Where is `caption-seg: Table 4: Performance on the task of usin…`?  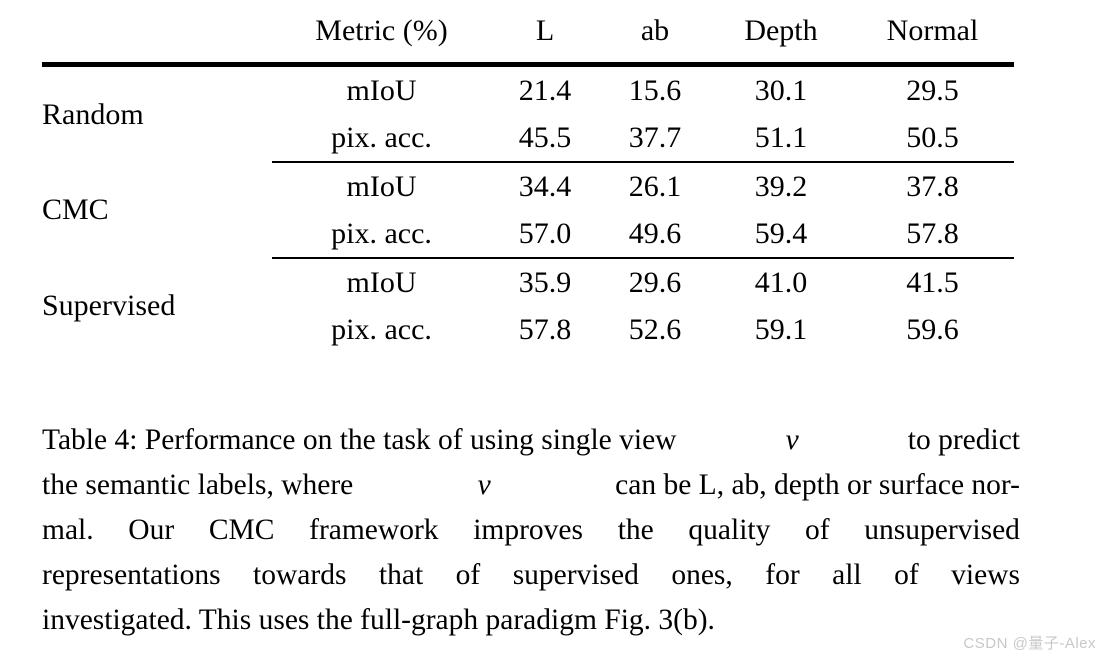 caption-seg: Table 4: Performance on the task of usin… is located at coordinates (363, 440).